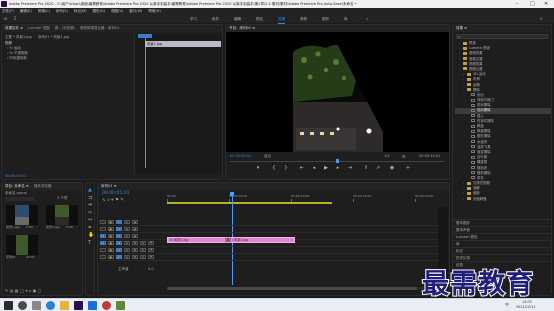 The image size is (554, 311). Describe the element at coordinates (119, 222) in the screenshot. I see `track-target: V3` at that location.